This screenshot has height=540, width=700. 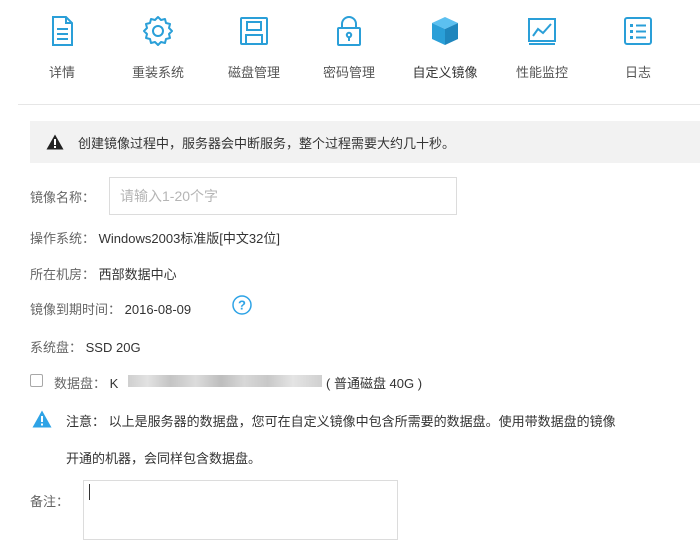 I want to click on remark-row: 备注：, so click(x=49, y=500).